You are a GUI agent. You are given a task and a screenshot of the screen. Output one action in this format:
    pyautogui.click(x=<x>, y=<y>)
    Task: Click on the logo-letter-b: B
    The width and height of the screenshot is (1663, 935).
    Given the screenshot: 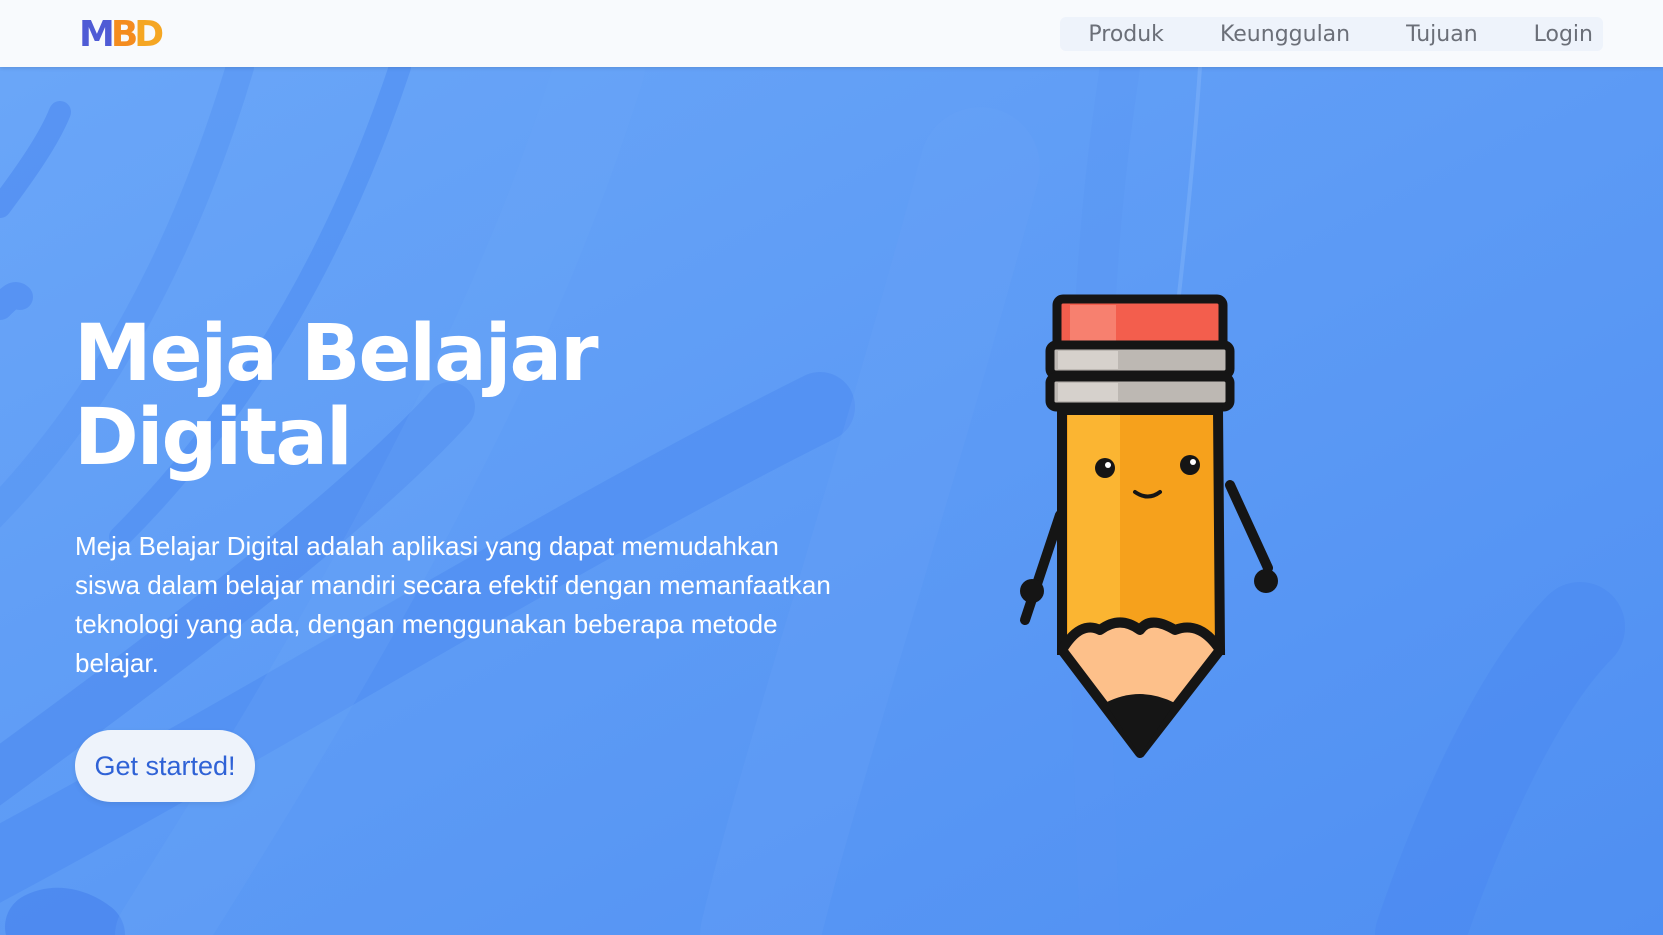 What is the action you would take?
    pyautogui.click(x=124, y=34)
    